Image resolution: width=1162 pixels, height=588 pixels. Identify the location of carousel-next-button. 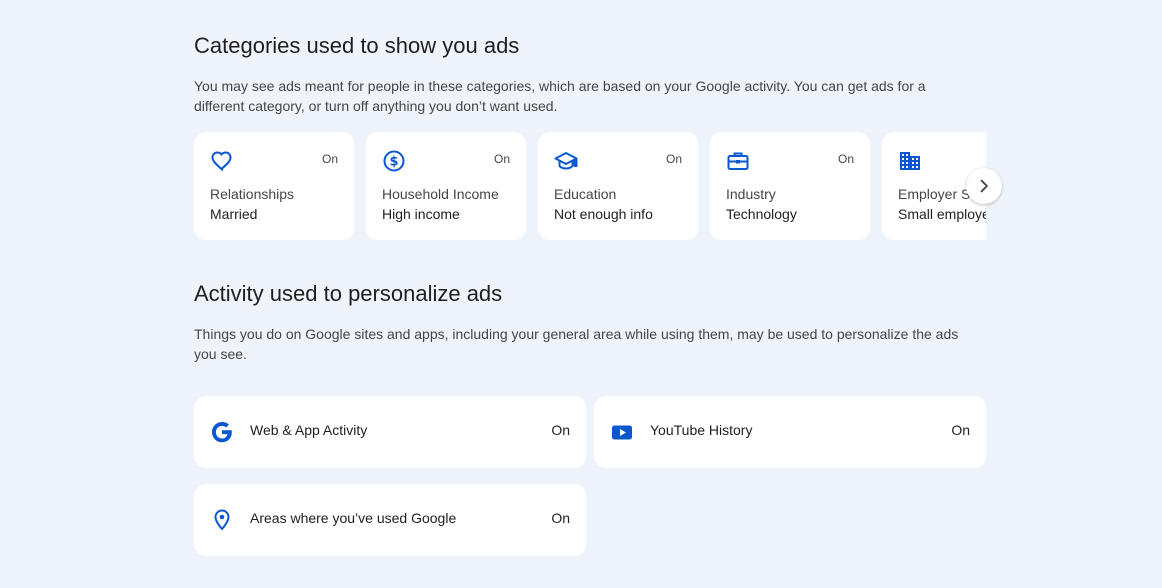
(984, 186).